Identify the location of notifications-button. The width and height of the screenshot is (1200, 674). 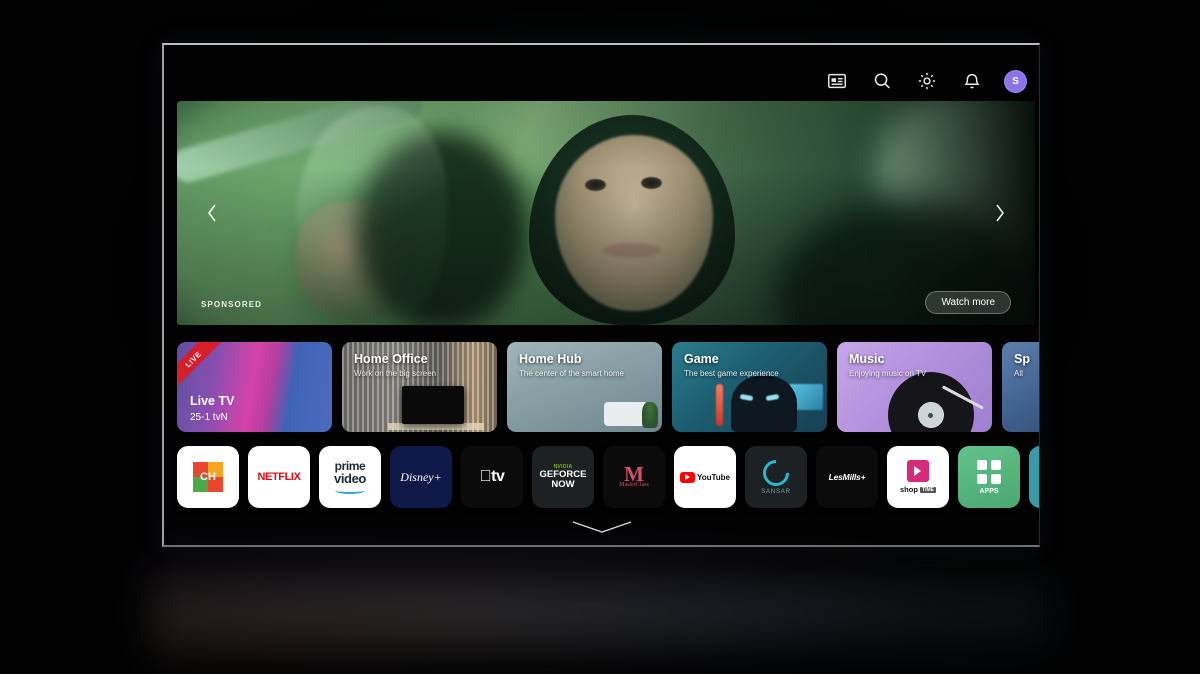
(972, 81).